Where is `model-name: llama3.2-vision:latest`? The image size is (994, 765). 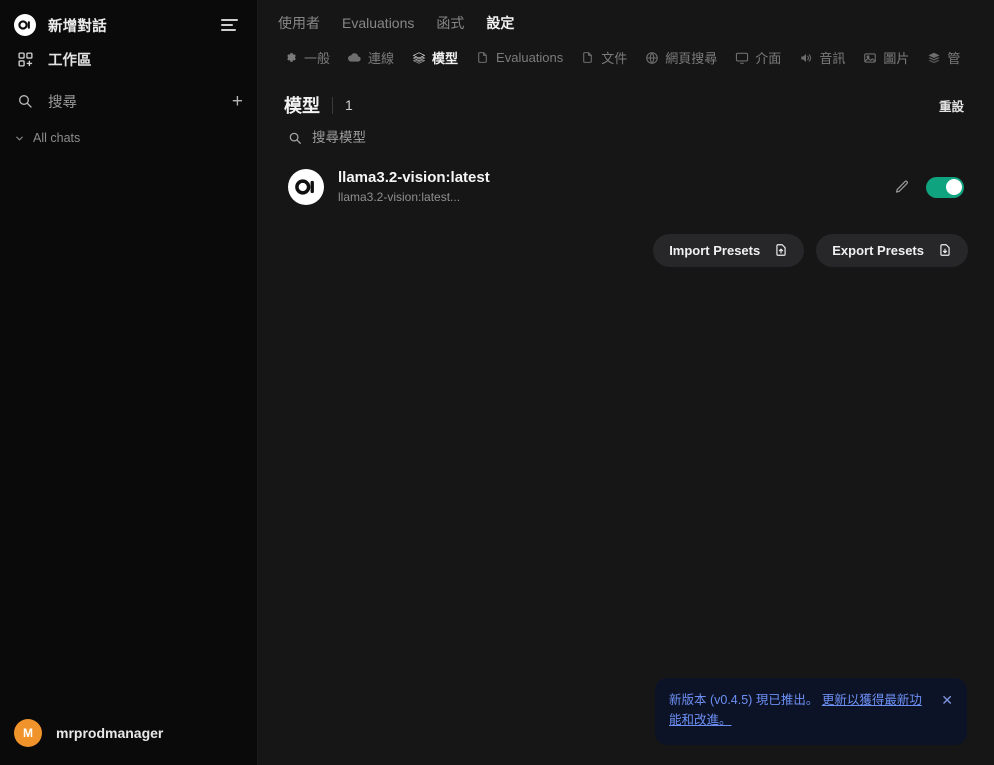
model-name: llama3.2-vision:latest is located at coordinates (414, 177).